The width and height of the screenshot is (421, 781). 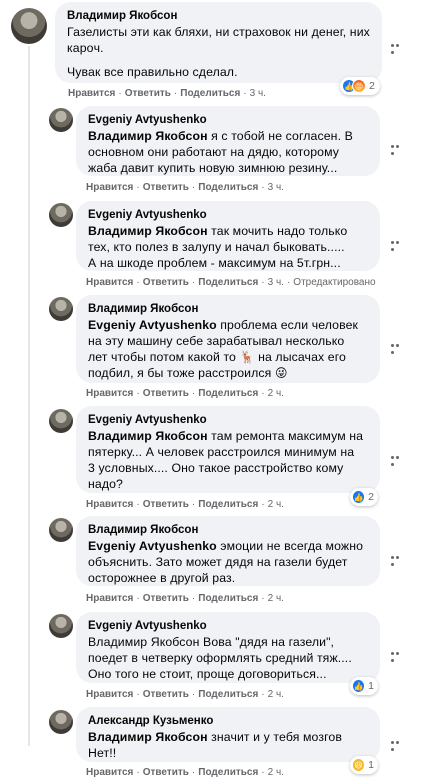 What do you see at coordinates (152, 72) in the screenshot?
I see `comment-text: Чувак все правильно сделал.` at bounding box center [152, 72].